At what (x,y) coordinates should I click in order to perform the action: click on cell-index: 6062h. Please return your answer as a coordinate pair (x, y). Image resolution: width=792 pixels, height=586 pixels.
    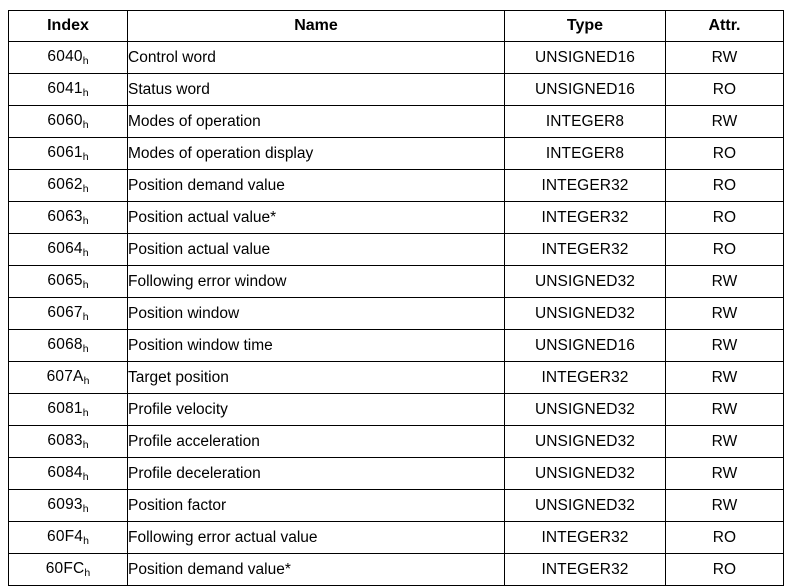
    Looking at the image, I should click on (68, 185).